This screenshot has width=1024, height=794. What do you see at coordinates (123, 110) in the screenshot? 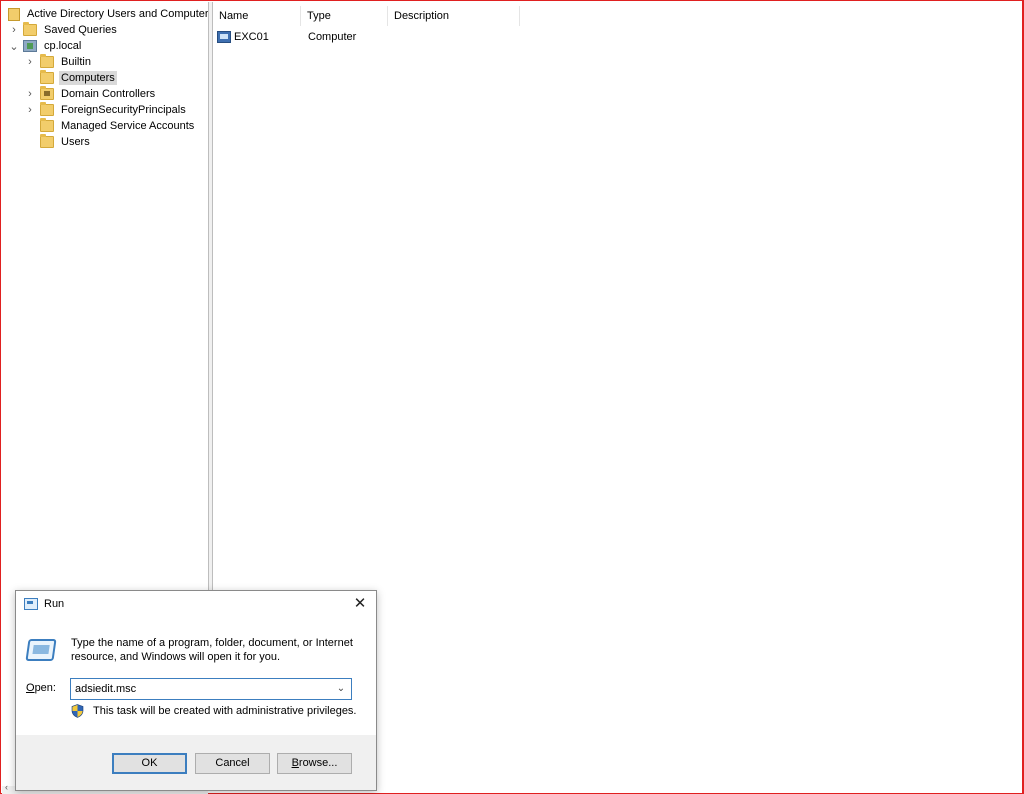
I see `tree-item-label: ForeignSecurityPrincipals` at bounding box center [123, 110].